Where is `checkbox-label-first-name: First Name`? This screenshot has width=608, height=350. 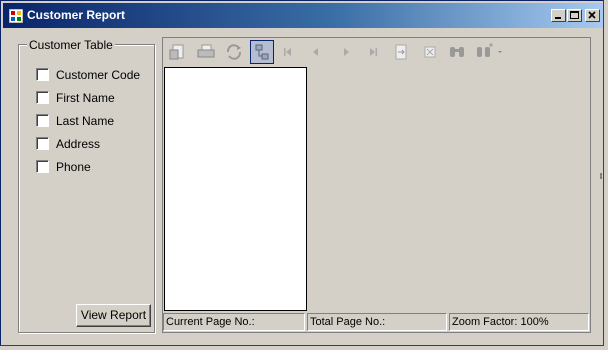
checkbox-label-first-name: First Name is located at coordinates (85, 98).